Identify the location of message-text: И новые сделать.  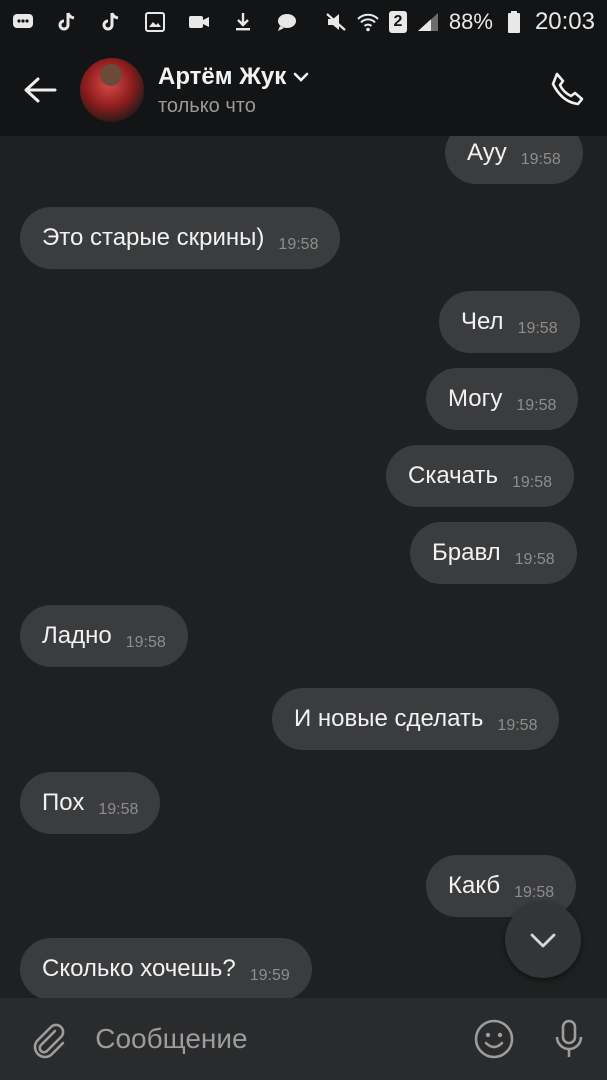
(389, 718).